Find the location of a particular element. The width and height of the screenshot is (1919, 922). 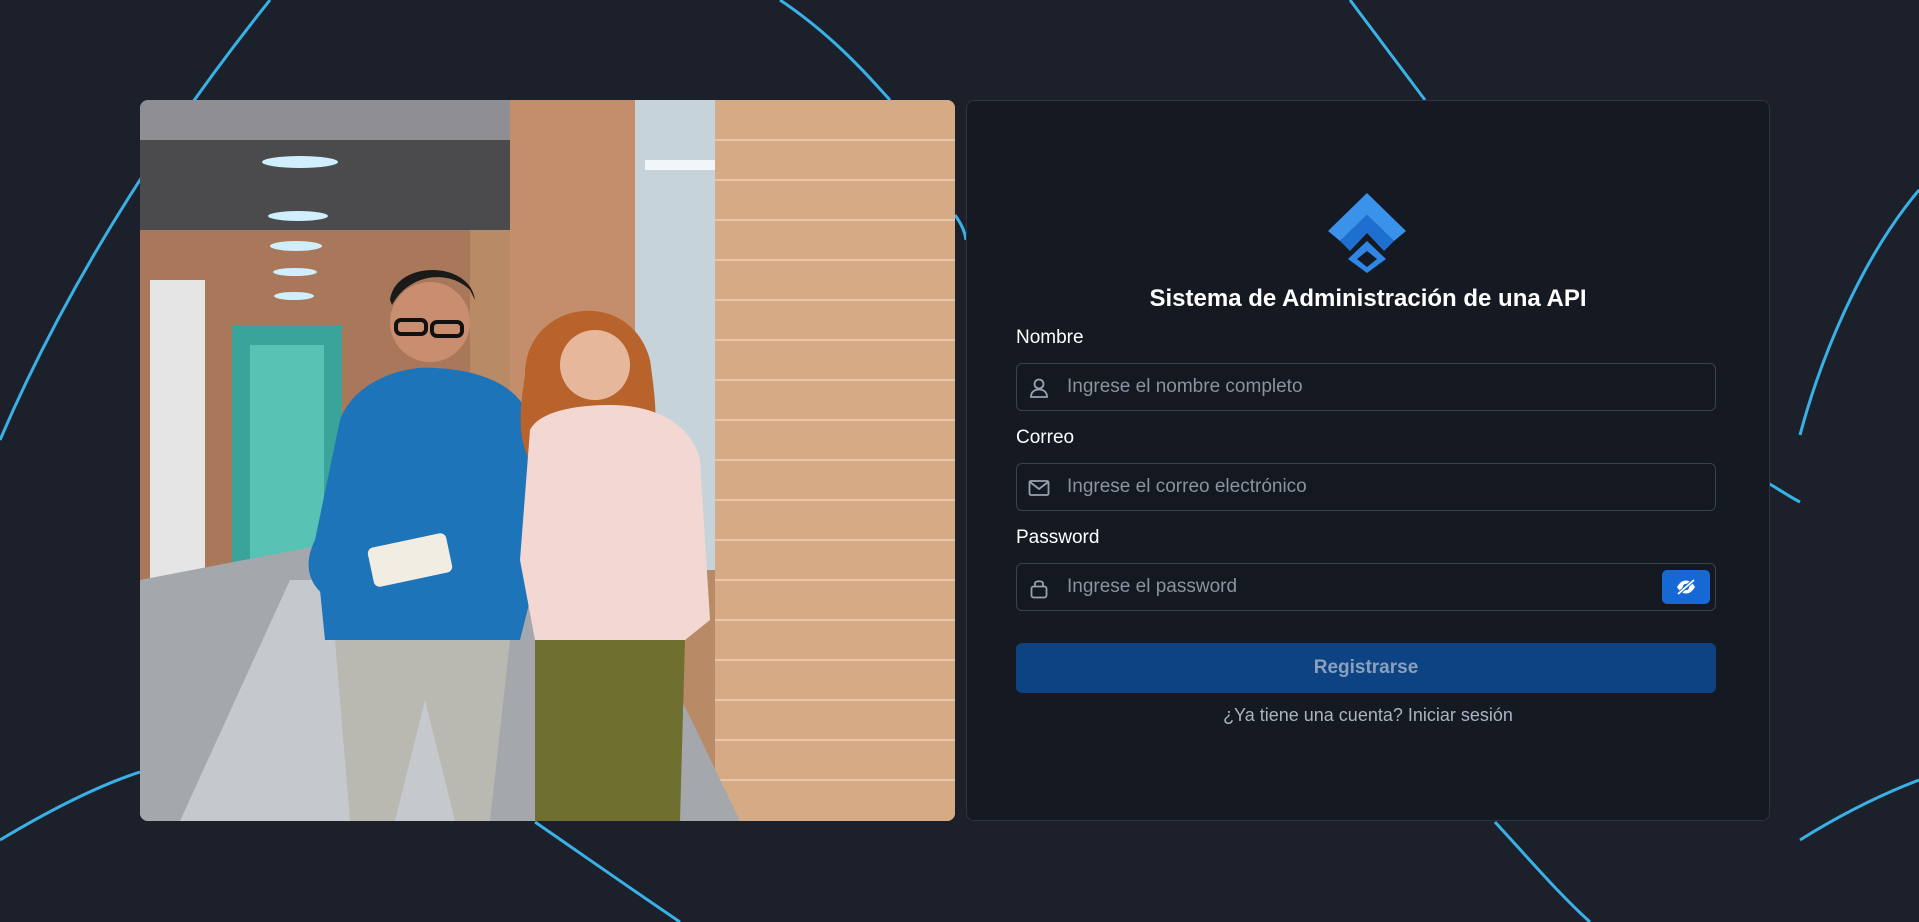

toggle-password-visibility-button is located at coordinates (1686, 587).